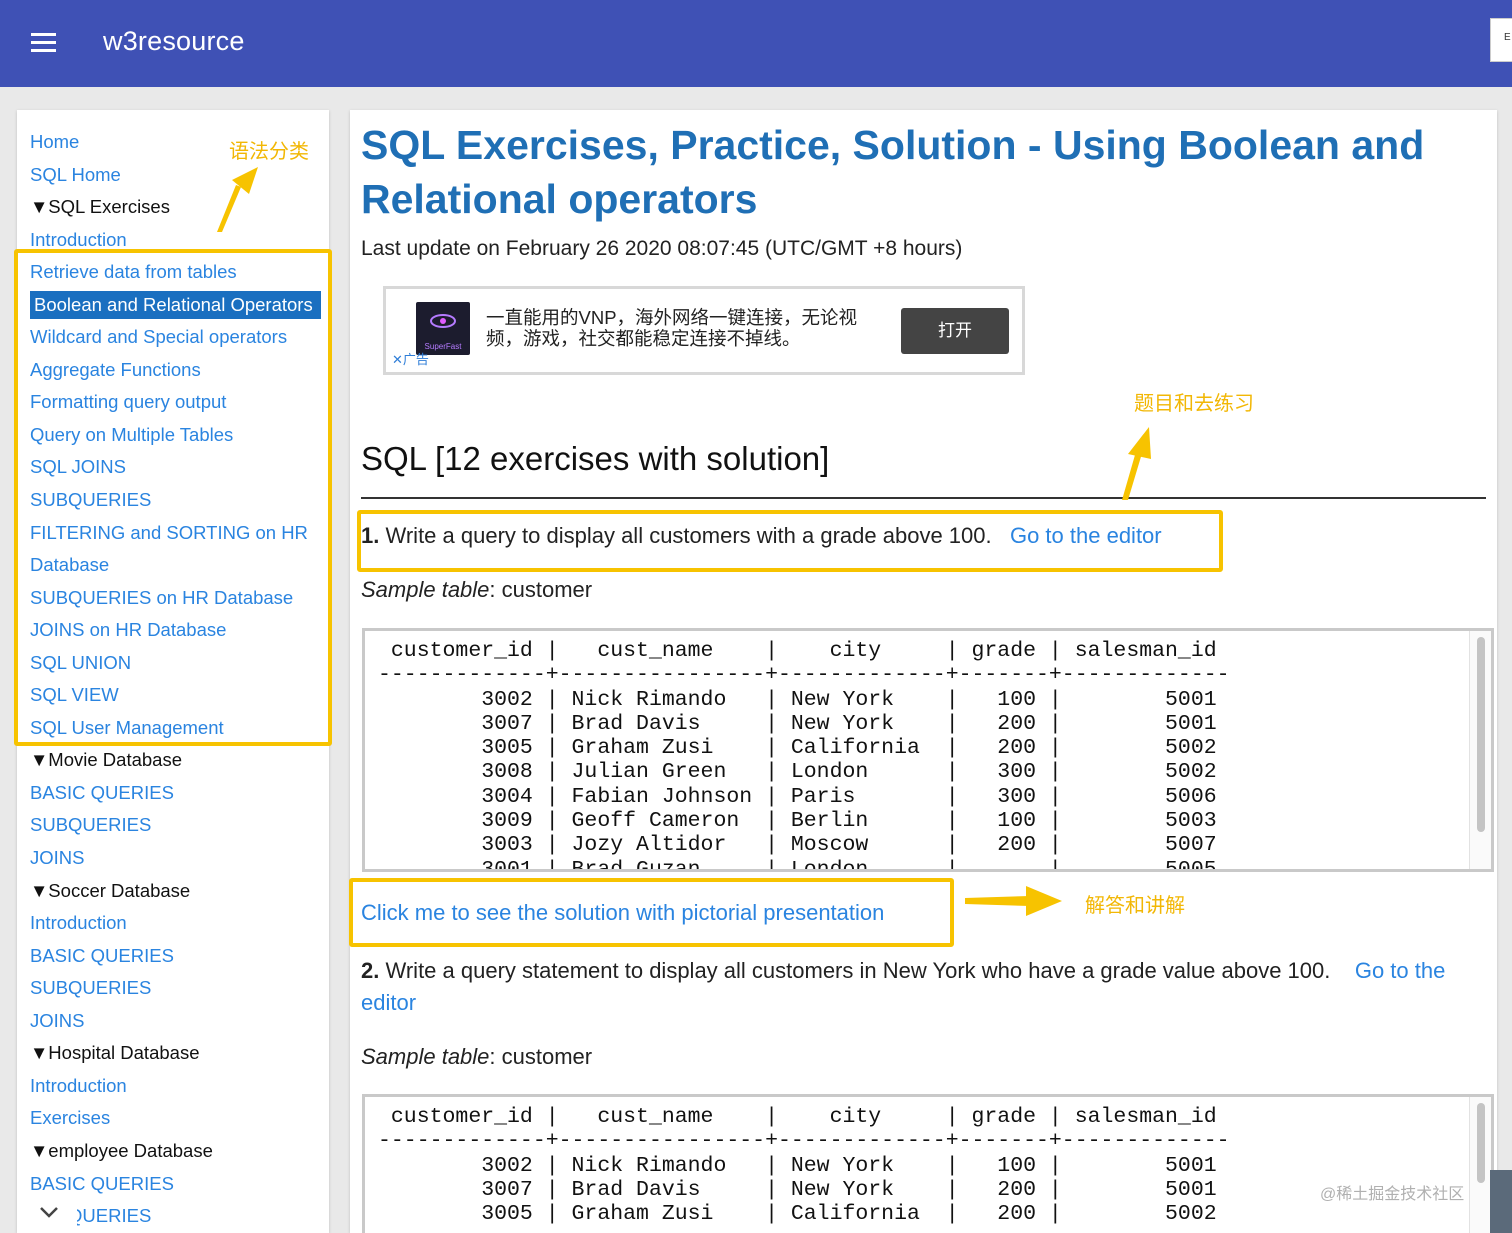 The image size is (1512, 1233). Describe the element at coordinates (178, 207) in the screenshot. I see `sidebar-section-heading: ▼SQL Exercises` at that location.